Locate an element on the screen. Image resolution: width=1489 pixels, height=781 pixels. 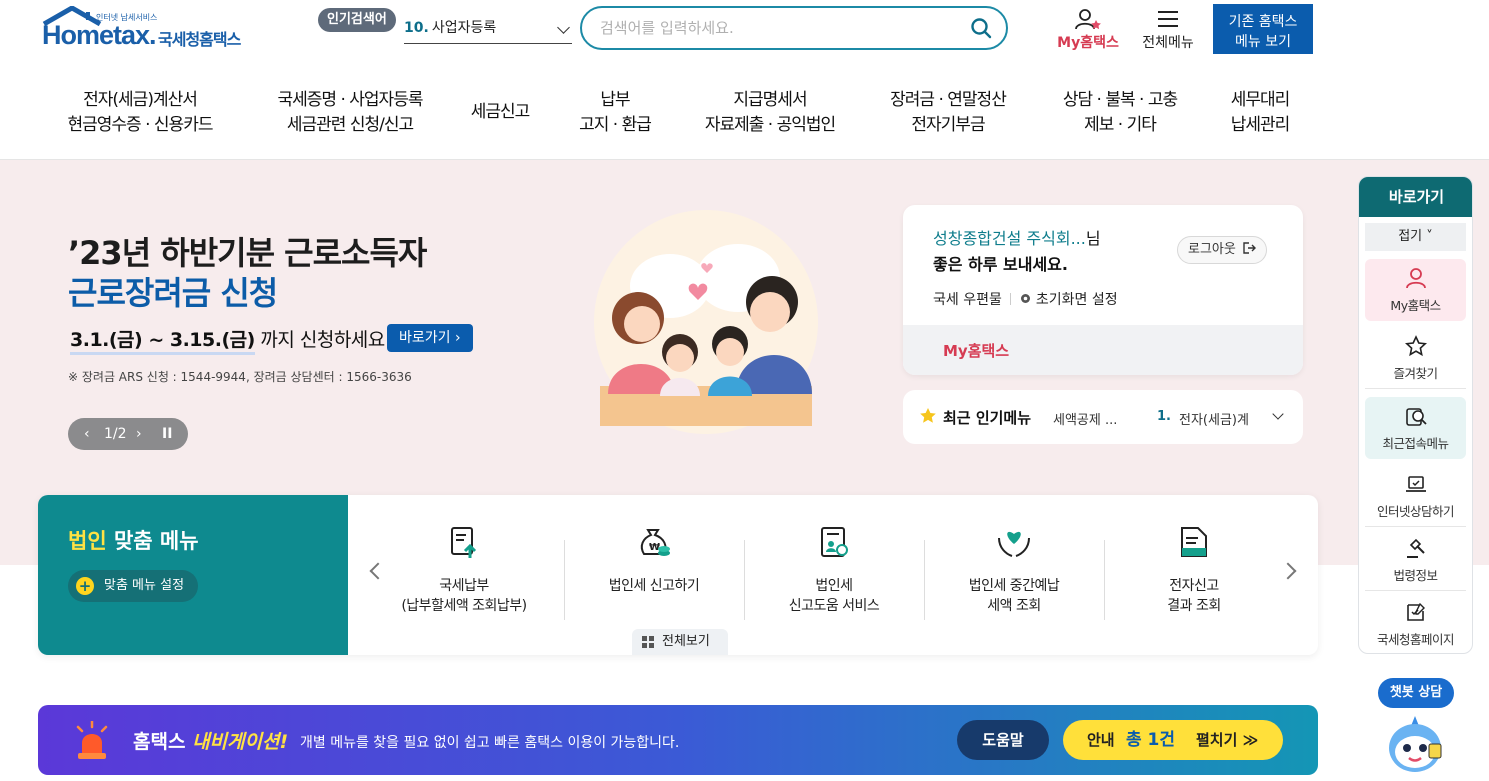
custom-menu-setting-label: 맞춤 메뉴 설정 is located at coordinates (144, 585).